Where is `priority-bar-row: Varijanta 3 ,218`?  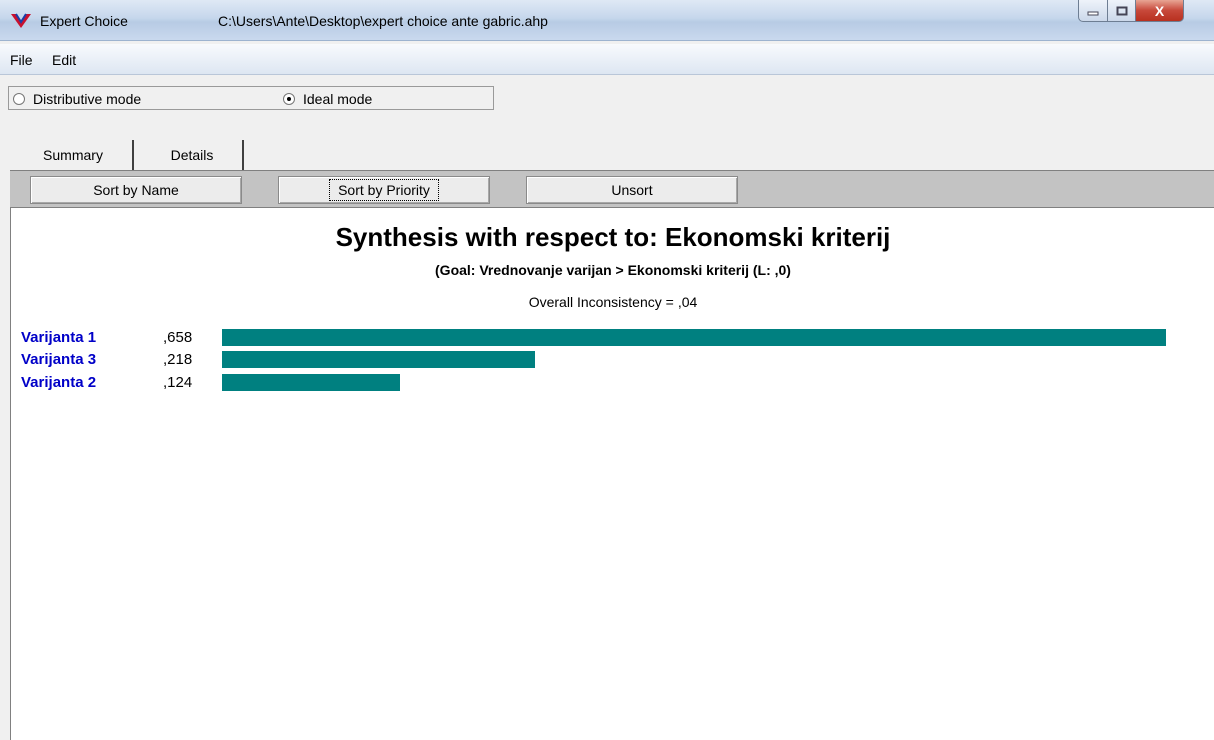 priority-bar-row: Varijanta 3 ,218 is located at coordinates (612, 360).